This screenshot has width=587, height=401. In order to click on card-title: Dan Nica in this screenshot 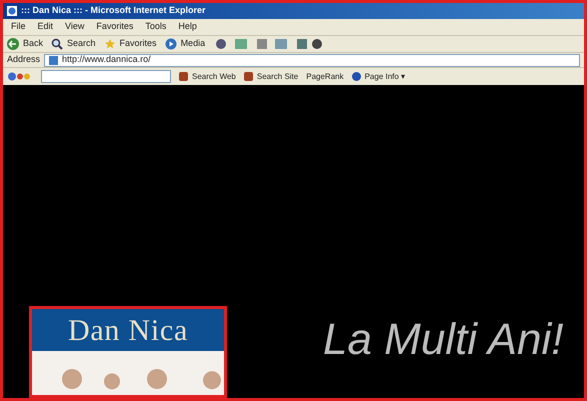, I will do `click(128, 330)`.